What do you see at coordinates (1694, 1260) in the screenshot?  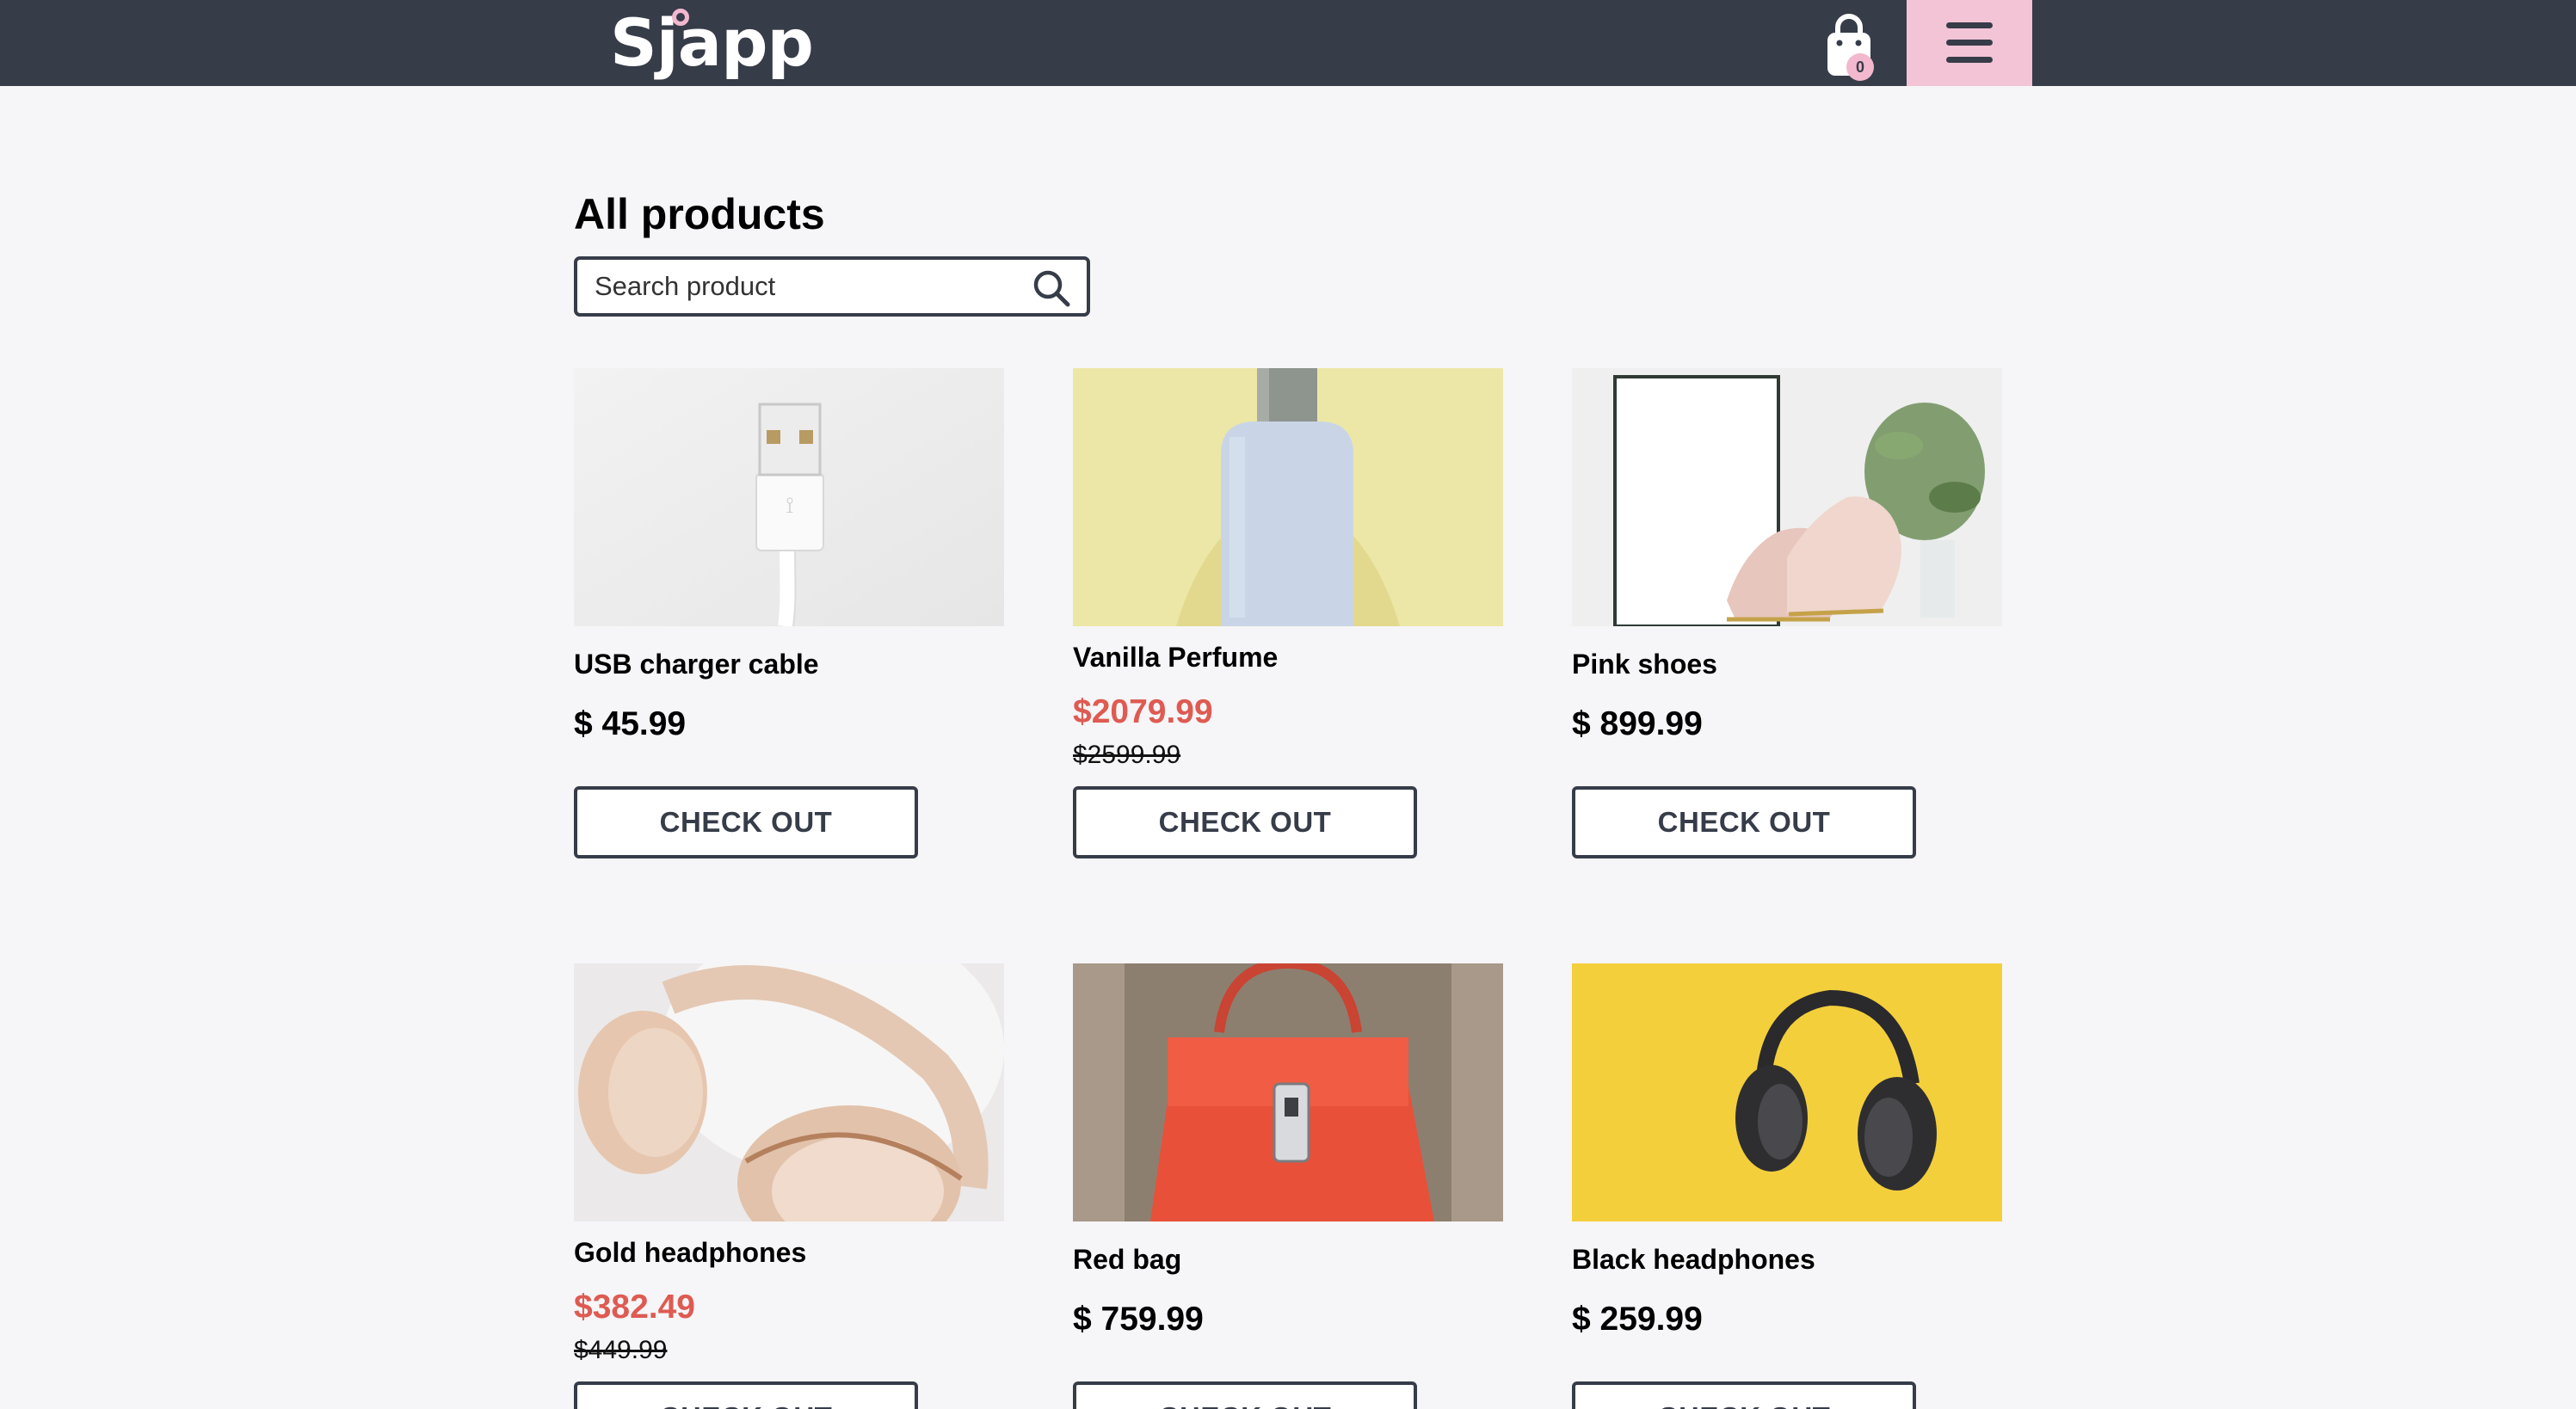 I see `product-name: Black headphones` at bounding box center [1694, 1260].